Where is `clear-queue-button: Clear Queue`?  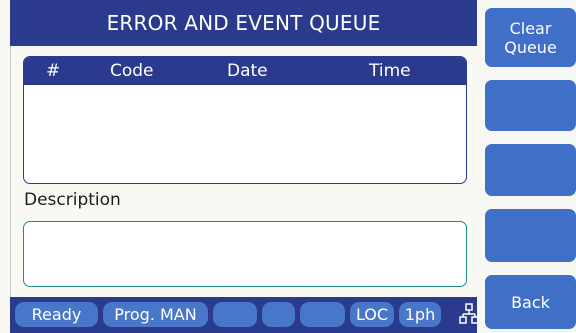
clear-queue-button: Clear Queue is located at coordinates (530, 37).